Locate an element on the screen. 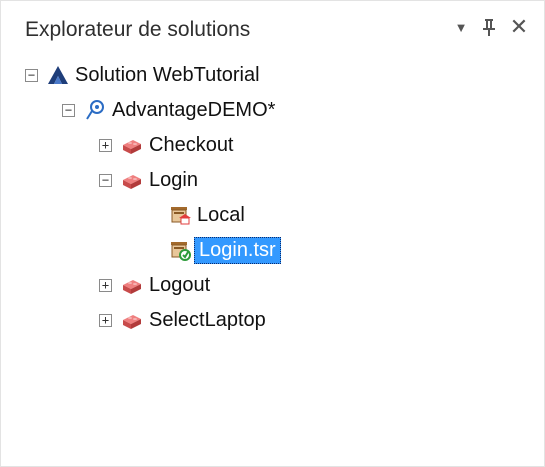 Image resolution: width=545 pixels, height=467 pixels. tree-label-action: Login is located at coordinates (173, 179).